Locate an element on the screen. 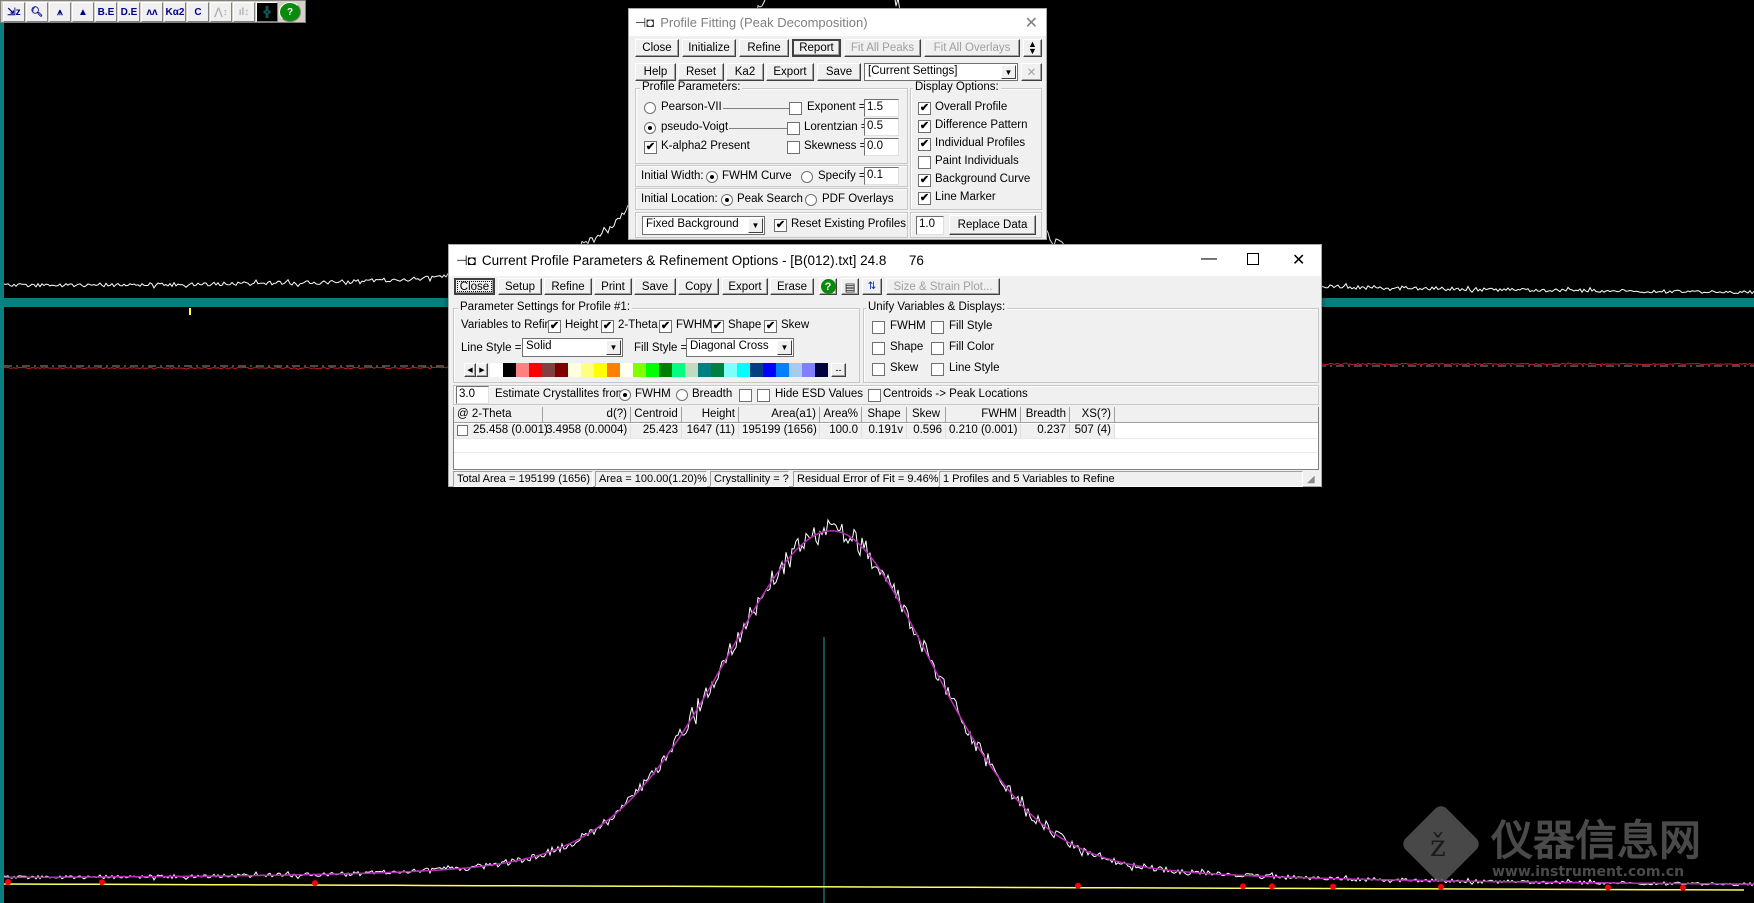 This screenshot has width=1754, height=903. sort-icon: ⇅ is located at coordinates (872, 286).